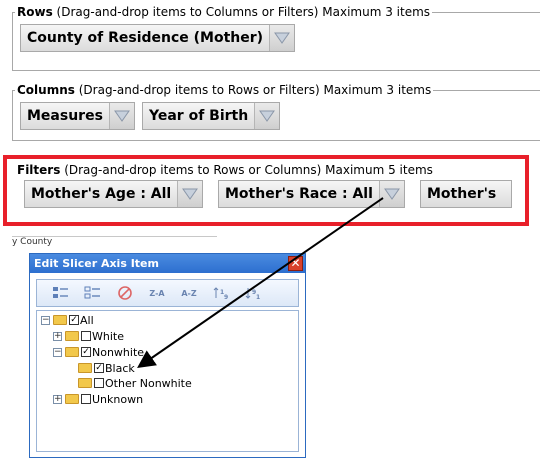 Image resolution: width=540 pixels, height=460 pixels. Describe the element at coordinates (299, 194) in the screenshot. I see `chip-label: Mother's Race : All` at that location.